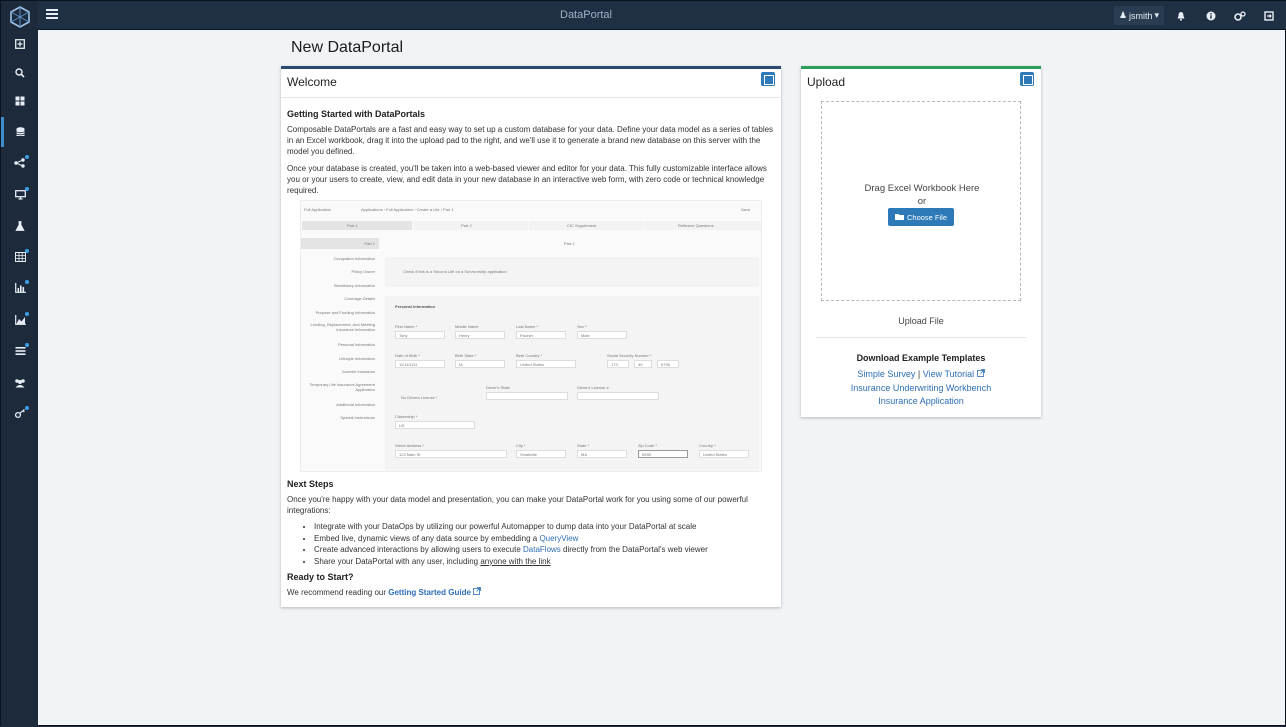 Image resolution: width=1286 pixels, height=727 pixels. What do you see at coordinates (696, 225) in the screenshot?
I see `form-tab-label: Reflexive Questions` at bounding box center [696, 225].